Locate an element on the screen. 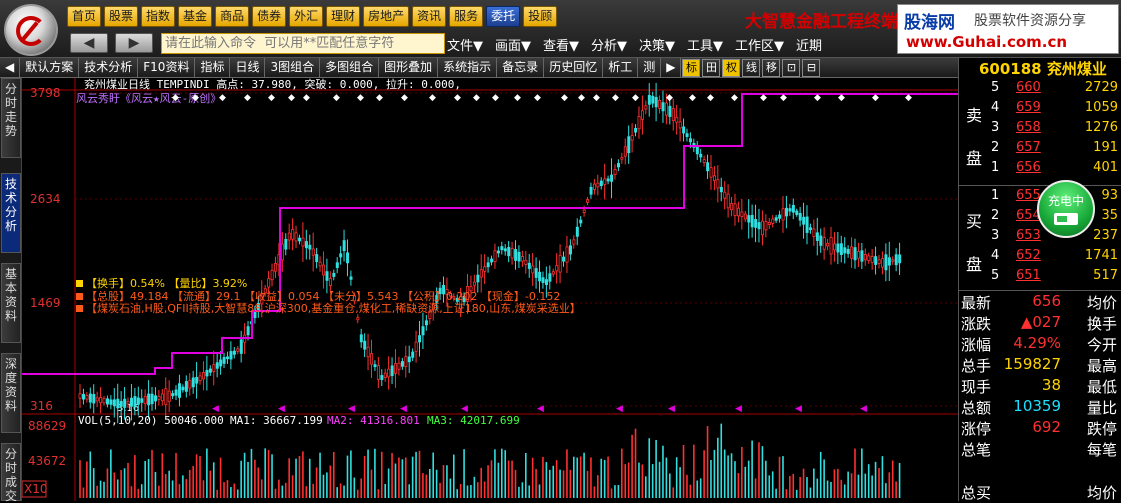  toolbar-left-arrow-icon: ◀ is located at coordinates (10, 67).